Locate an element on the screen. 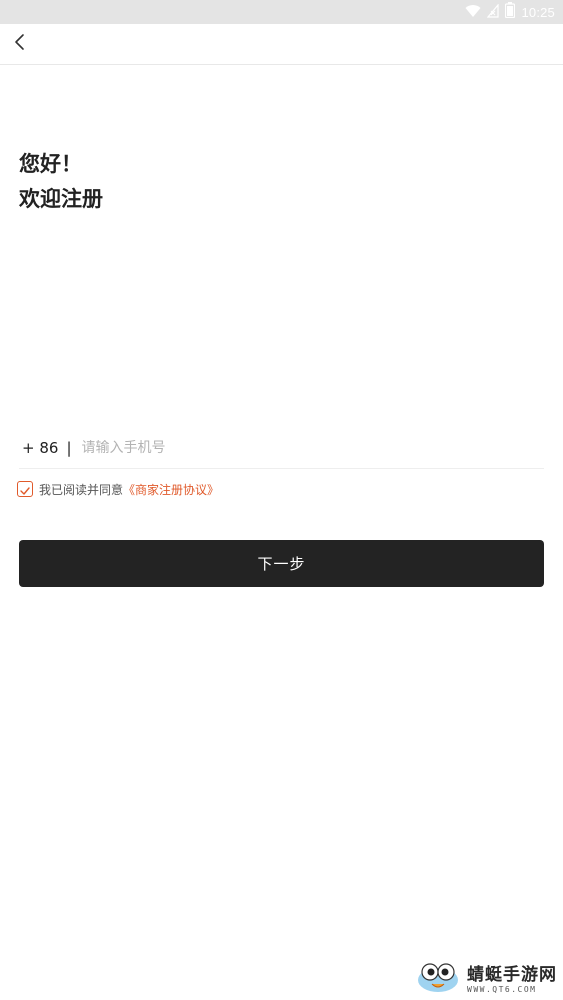 The height and width of the screenshot is (1000, 563). status-icons: 10:25 is located at coordinates (510, 12).